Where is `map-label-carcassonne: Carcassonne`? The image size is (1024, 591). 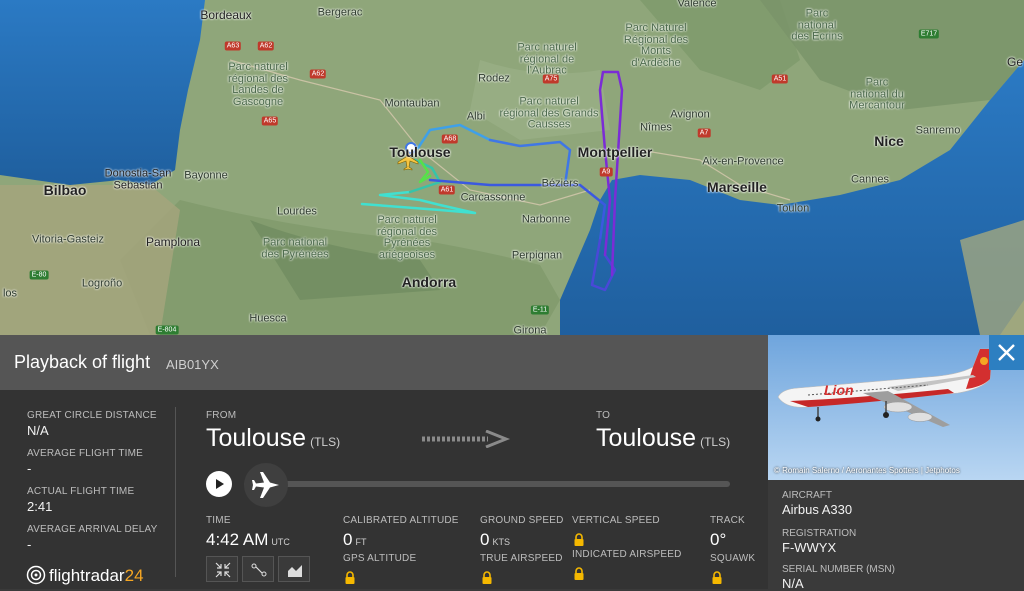
map-label-carcassonne: Carcassonne is located at coordinates (493, 197).